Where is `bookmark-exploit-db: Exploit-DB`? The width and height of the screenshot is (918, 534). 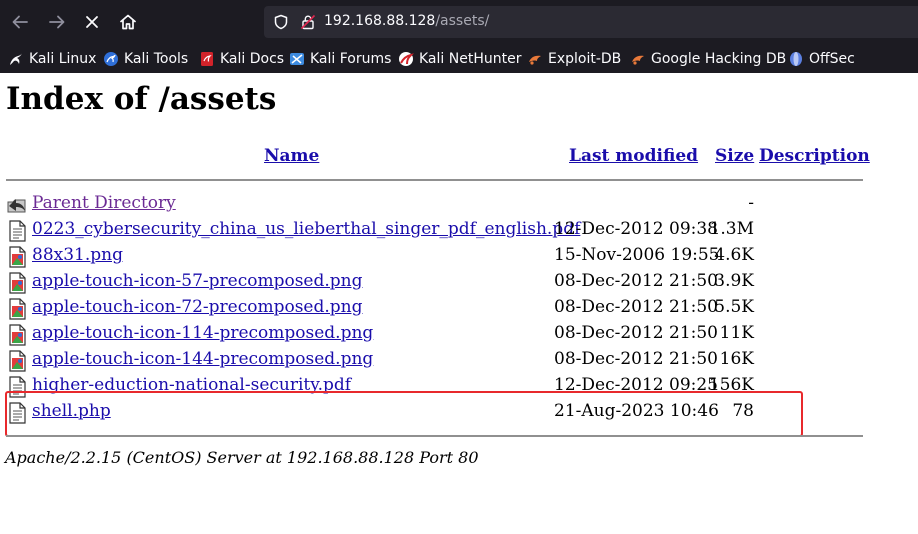 bookmark-exploit-db: Exploit-DB is located at coordinates (574, 59).